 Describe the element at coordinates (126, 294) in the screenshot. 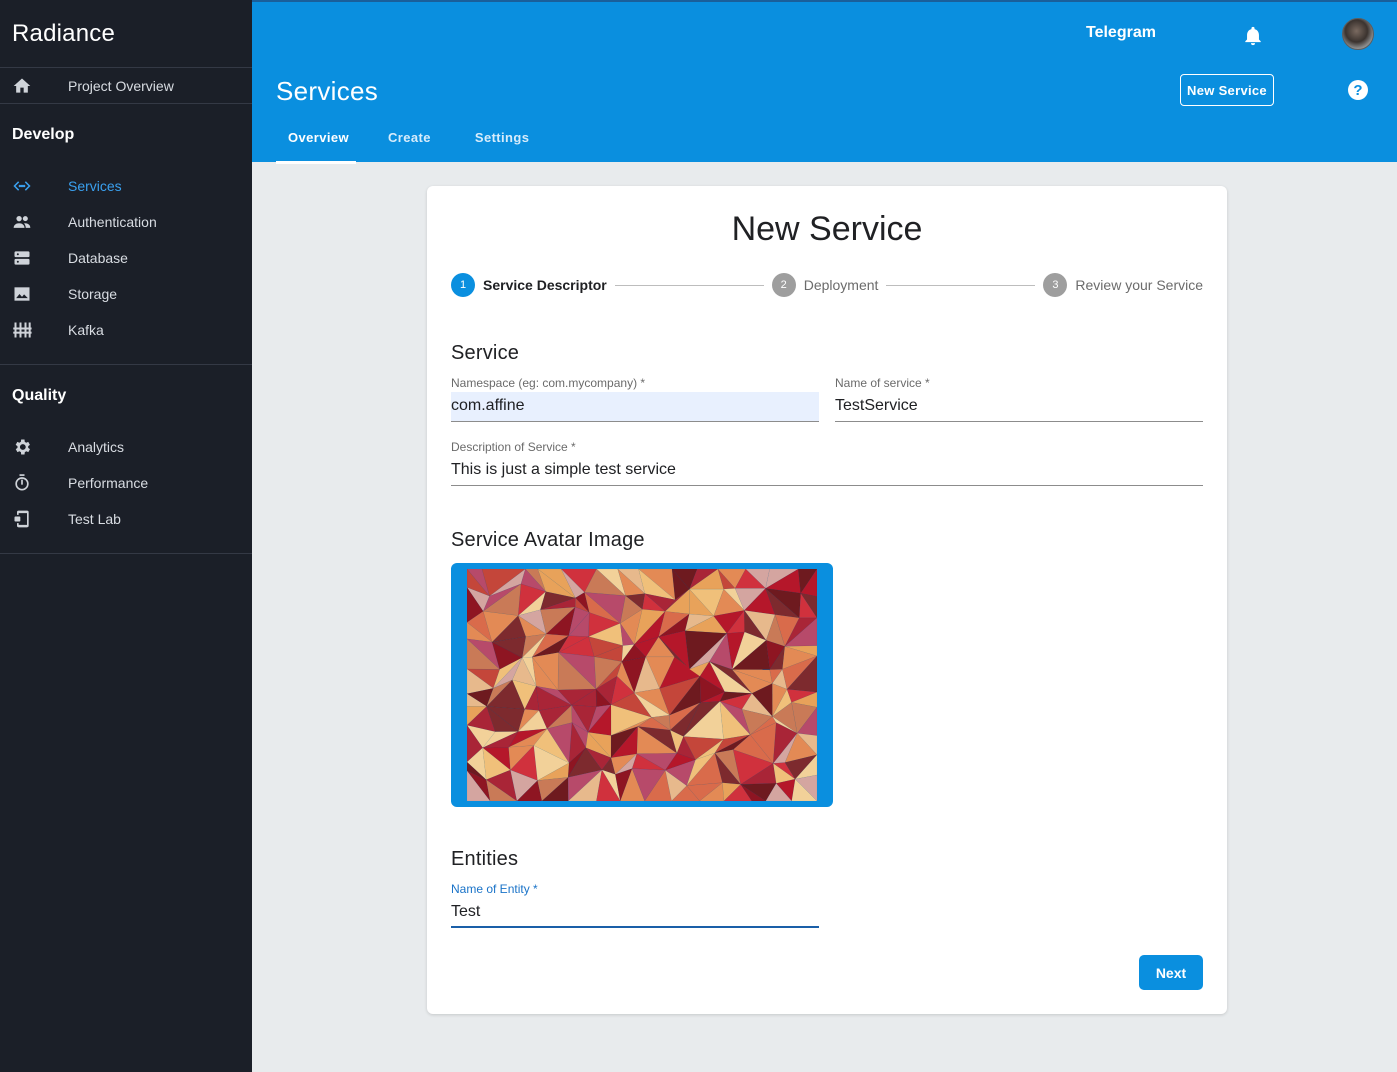

I see `sidebar-item-storage: Storage` at that location.